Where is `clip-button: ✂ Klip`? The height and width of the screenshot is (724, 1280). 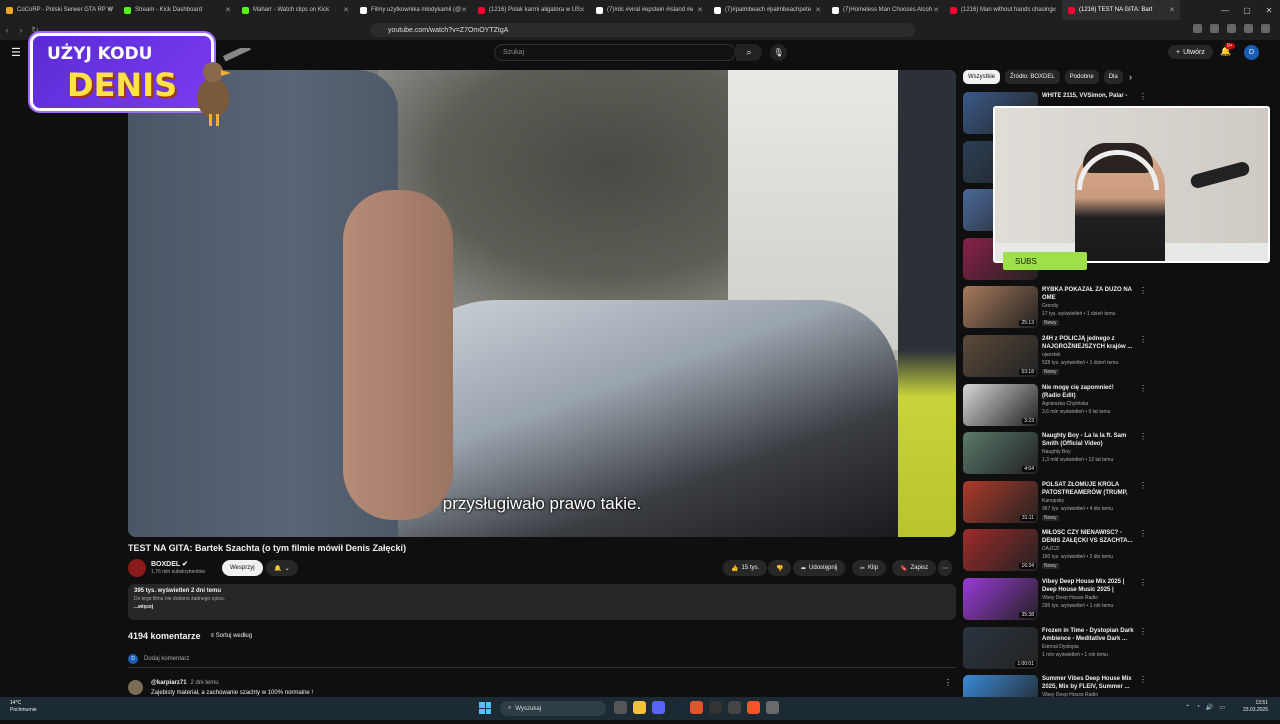 clip-button: ✂ Klip is located at coordinates (869, 568).